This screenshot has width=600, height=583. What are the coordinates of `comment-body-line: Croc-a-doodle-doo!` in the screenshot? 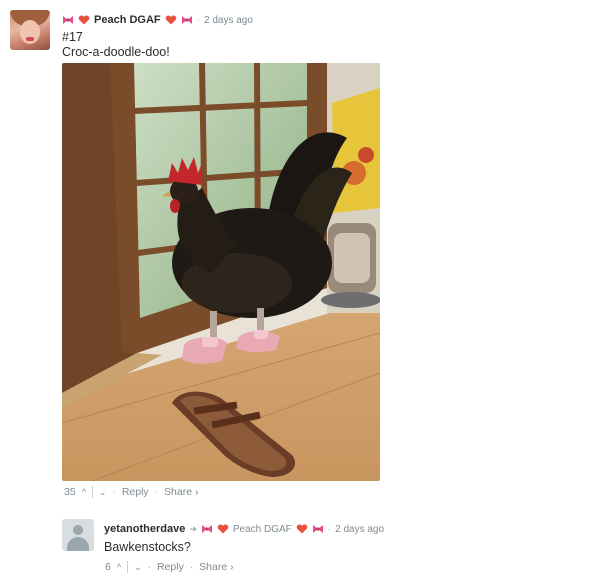 It's located at (116, 52).